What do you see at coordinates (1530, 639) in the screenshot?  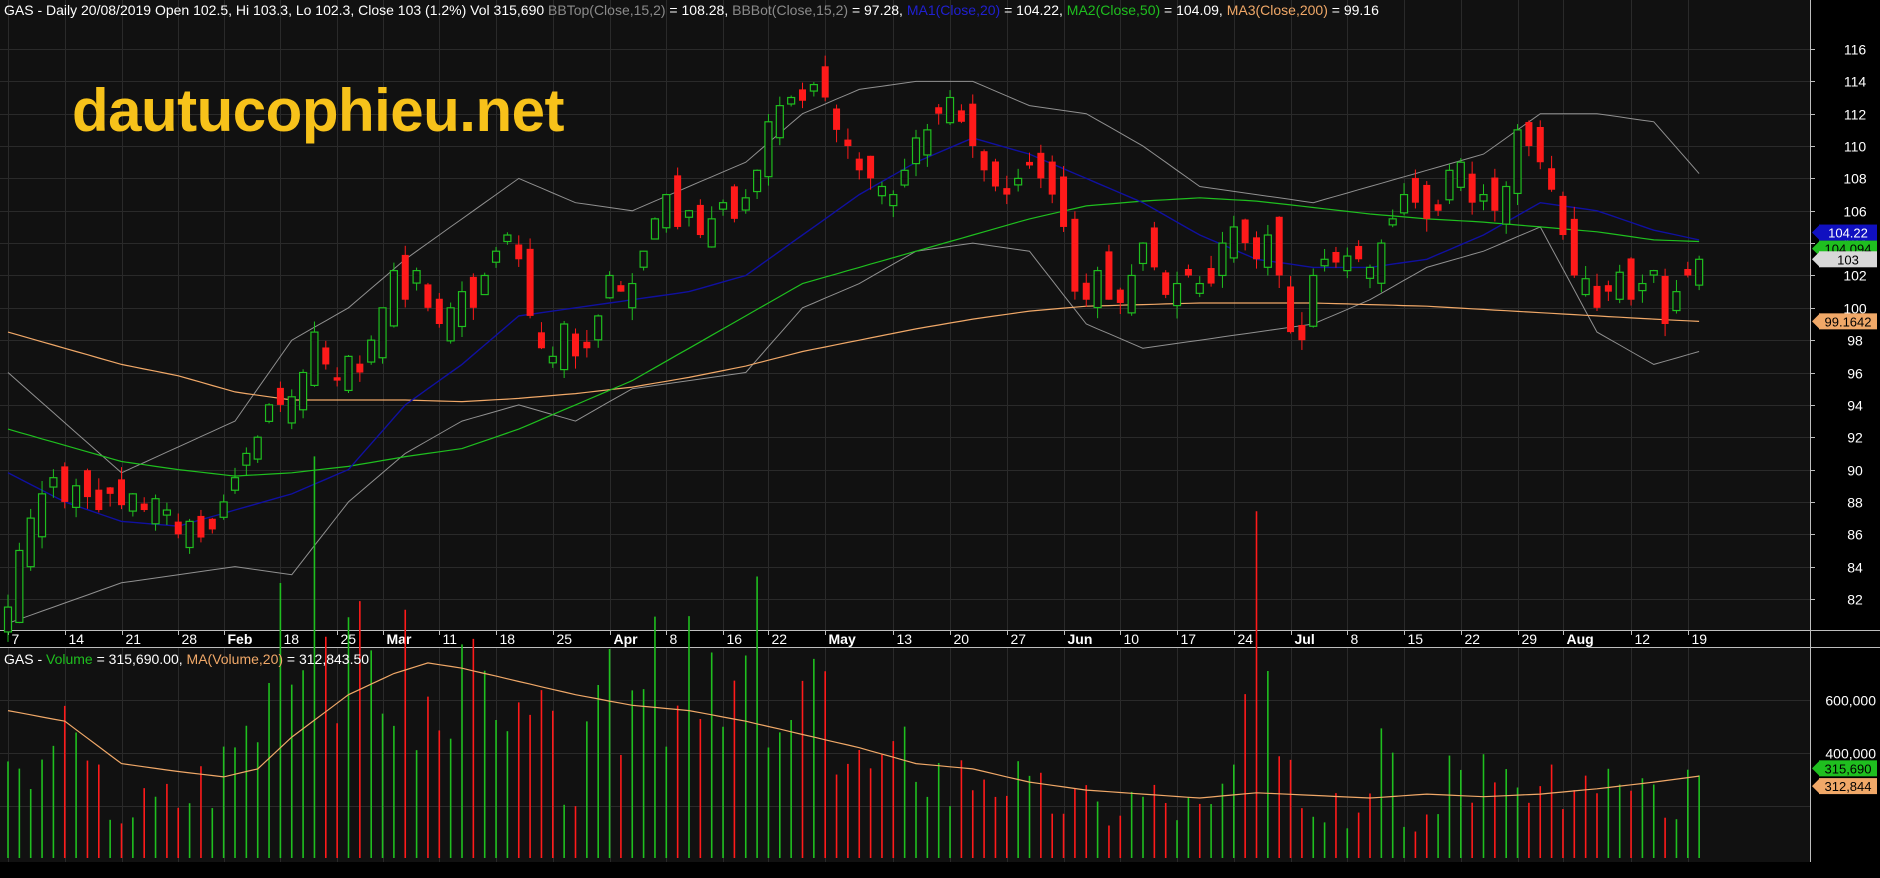 I see `x-tick-label-27: 29` at bounding box center [1530, 639].